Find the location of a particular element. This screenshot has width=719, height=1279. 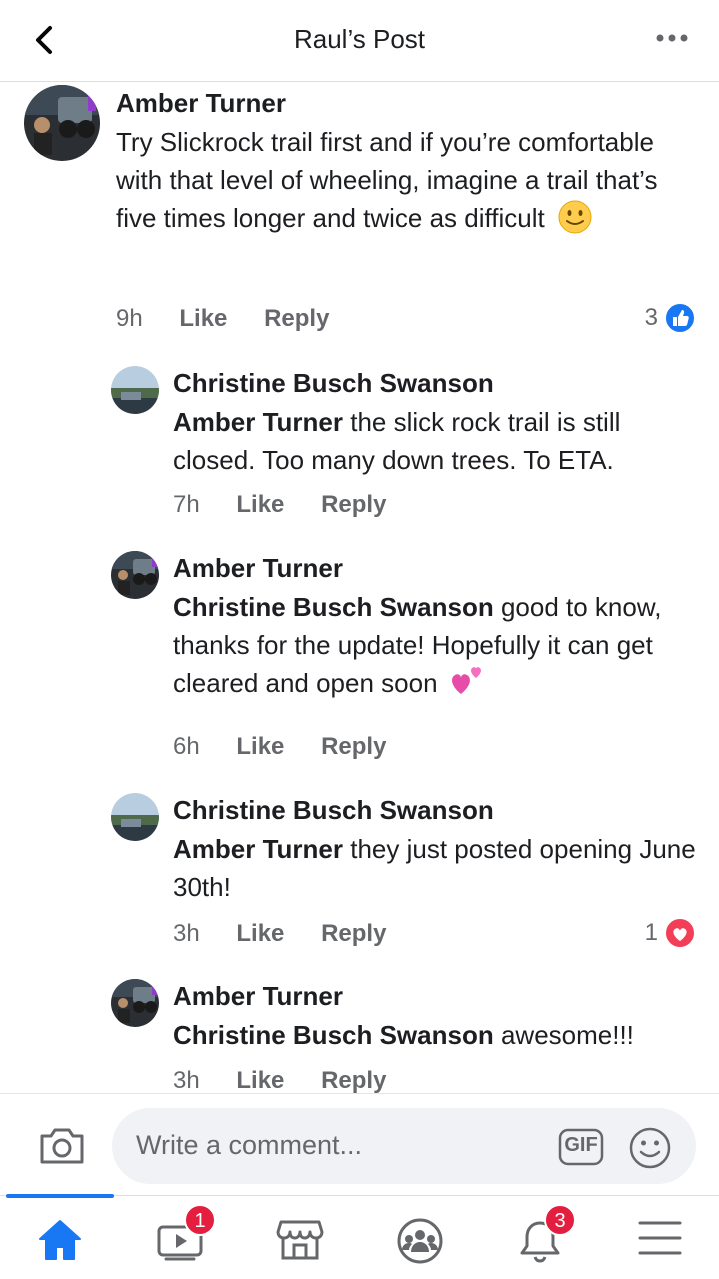

comment-text: Christine Busch Swanson awesome!!! is located at coordinates (438, 1035).